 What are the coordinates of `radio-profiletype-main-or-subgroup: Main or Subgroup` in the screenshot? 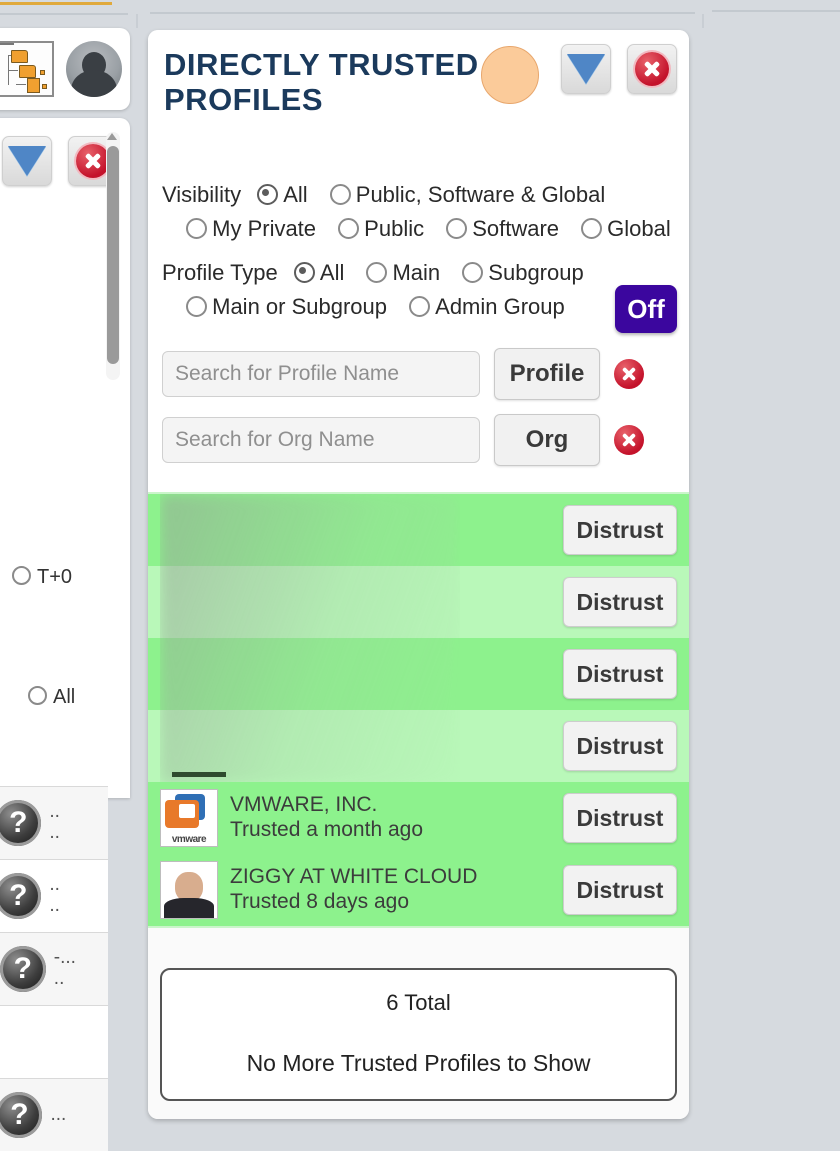 It's located at (286, 307).